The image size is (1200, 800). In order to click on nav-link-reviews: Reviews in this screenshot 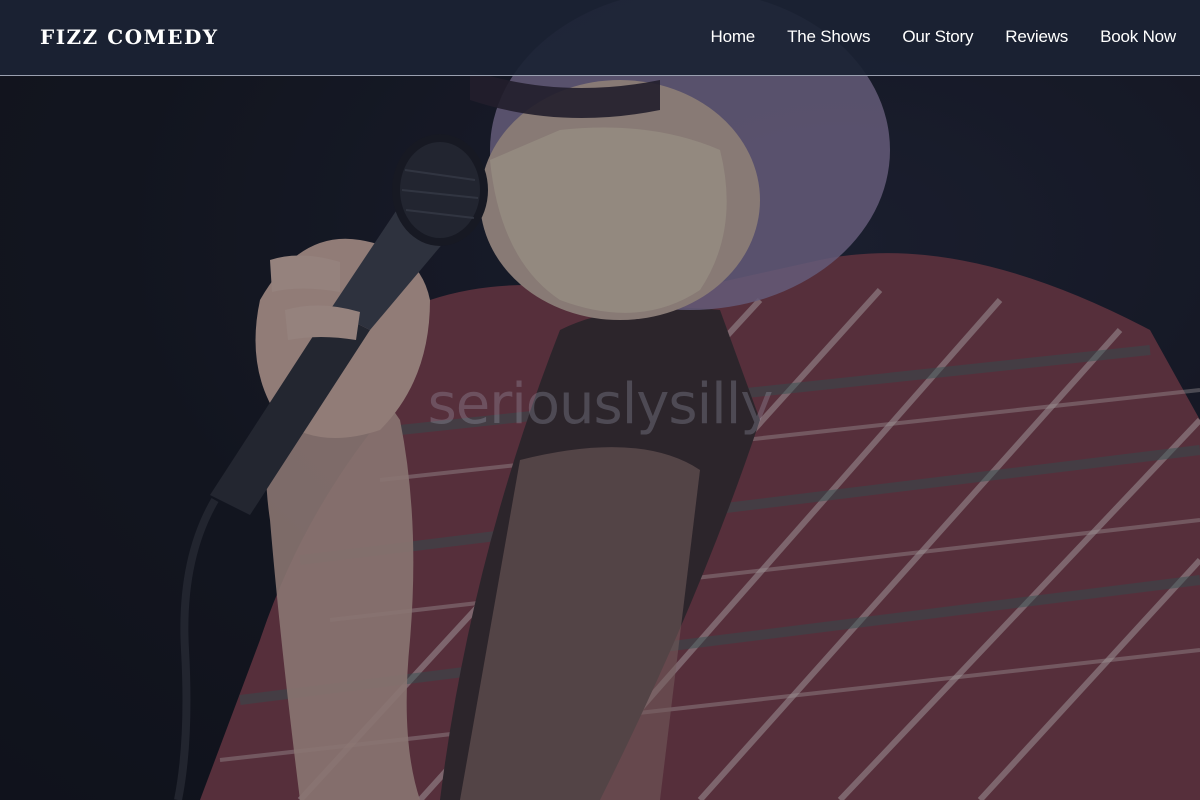, I will do `click(1036, 36)`.